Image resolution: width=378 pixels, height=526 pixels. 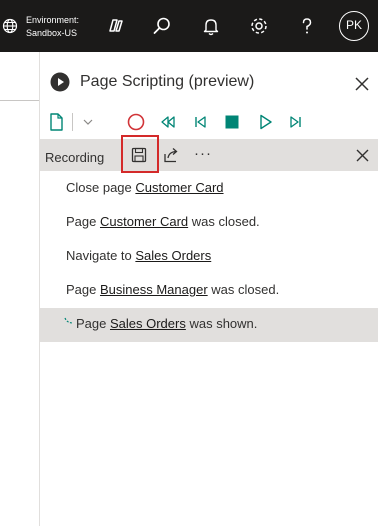 I want to click on step-text: Navigate to Sales Orders, so click(x=139, y=255).